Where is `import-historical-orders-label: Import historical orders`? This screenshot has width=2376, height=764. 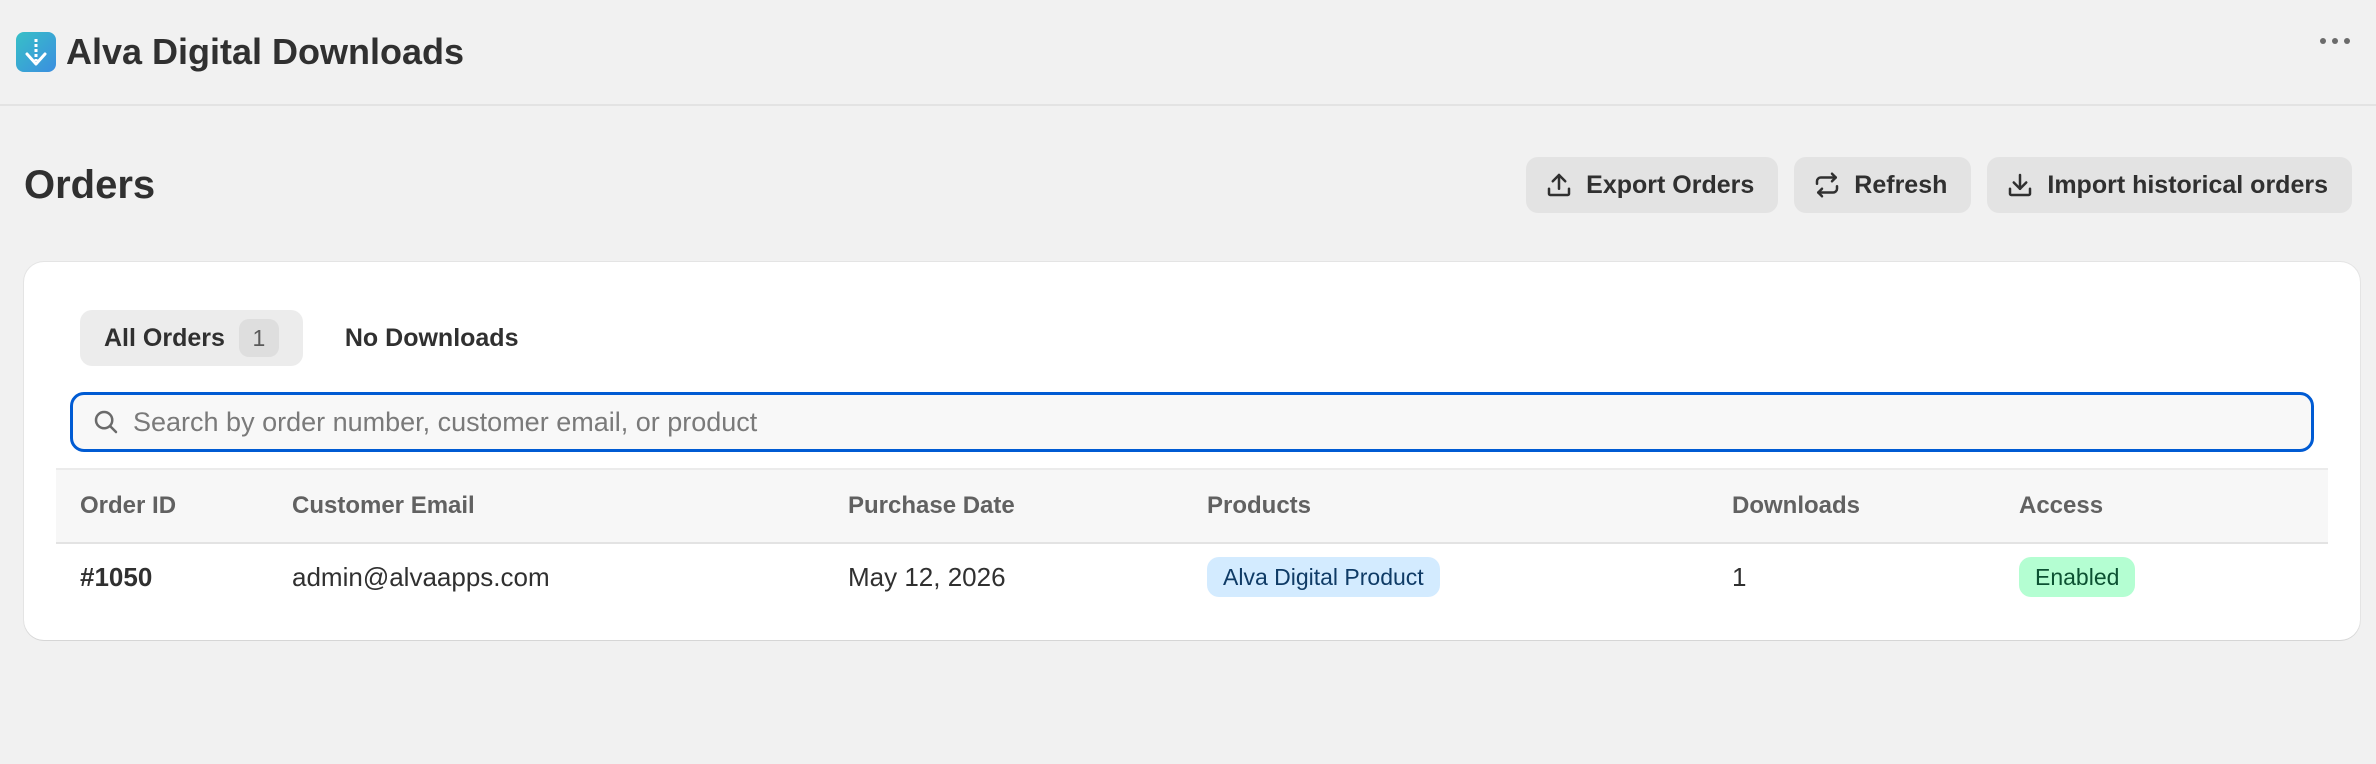 import-historical-orders-label: Import historical orders is located at coordinates (2187, 184).